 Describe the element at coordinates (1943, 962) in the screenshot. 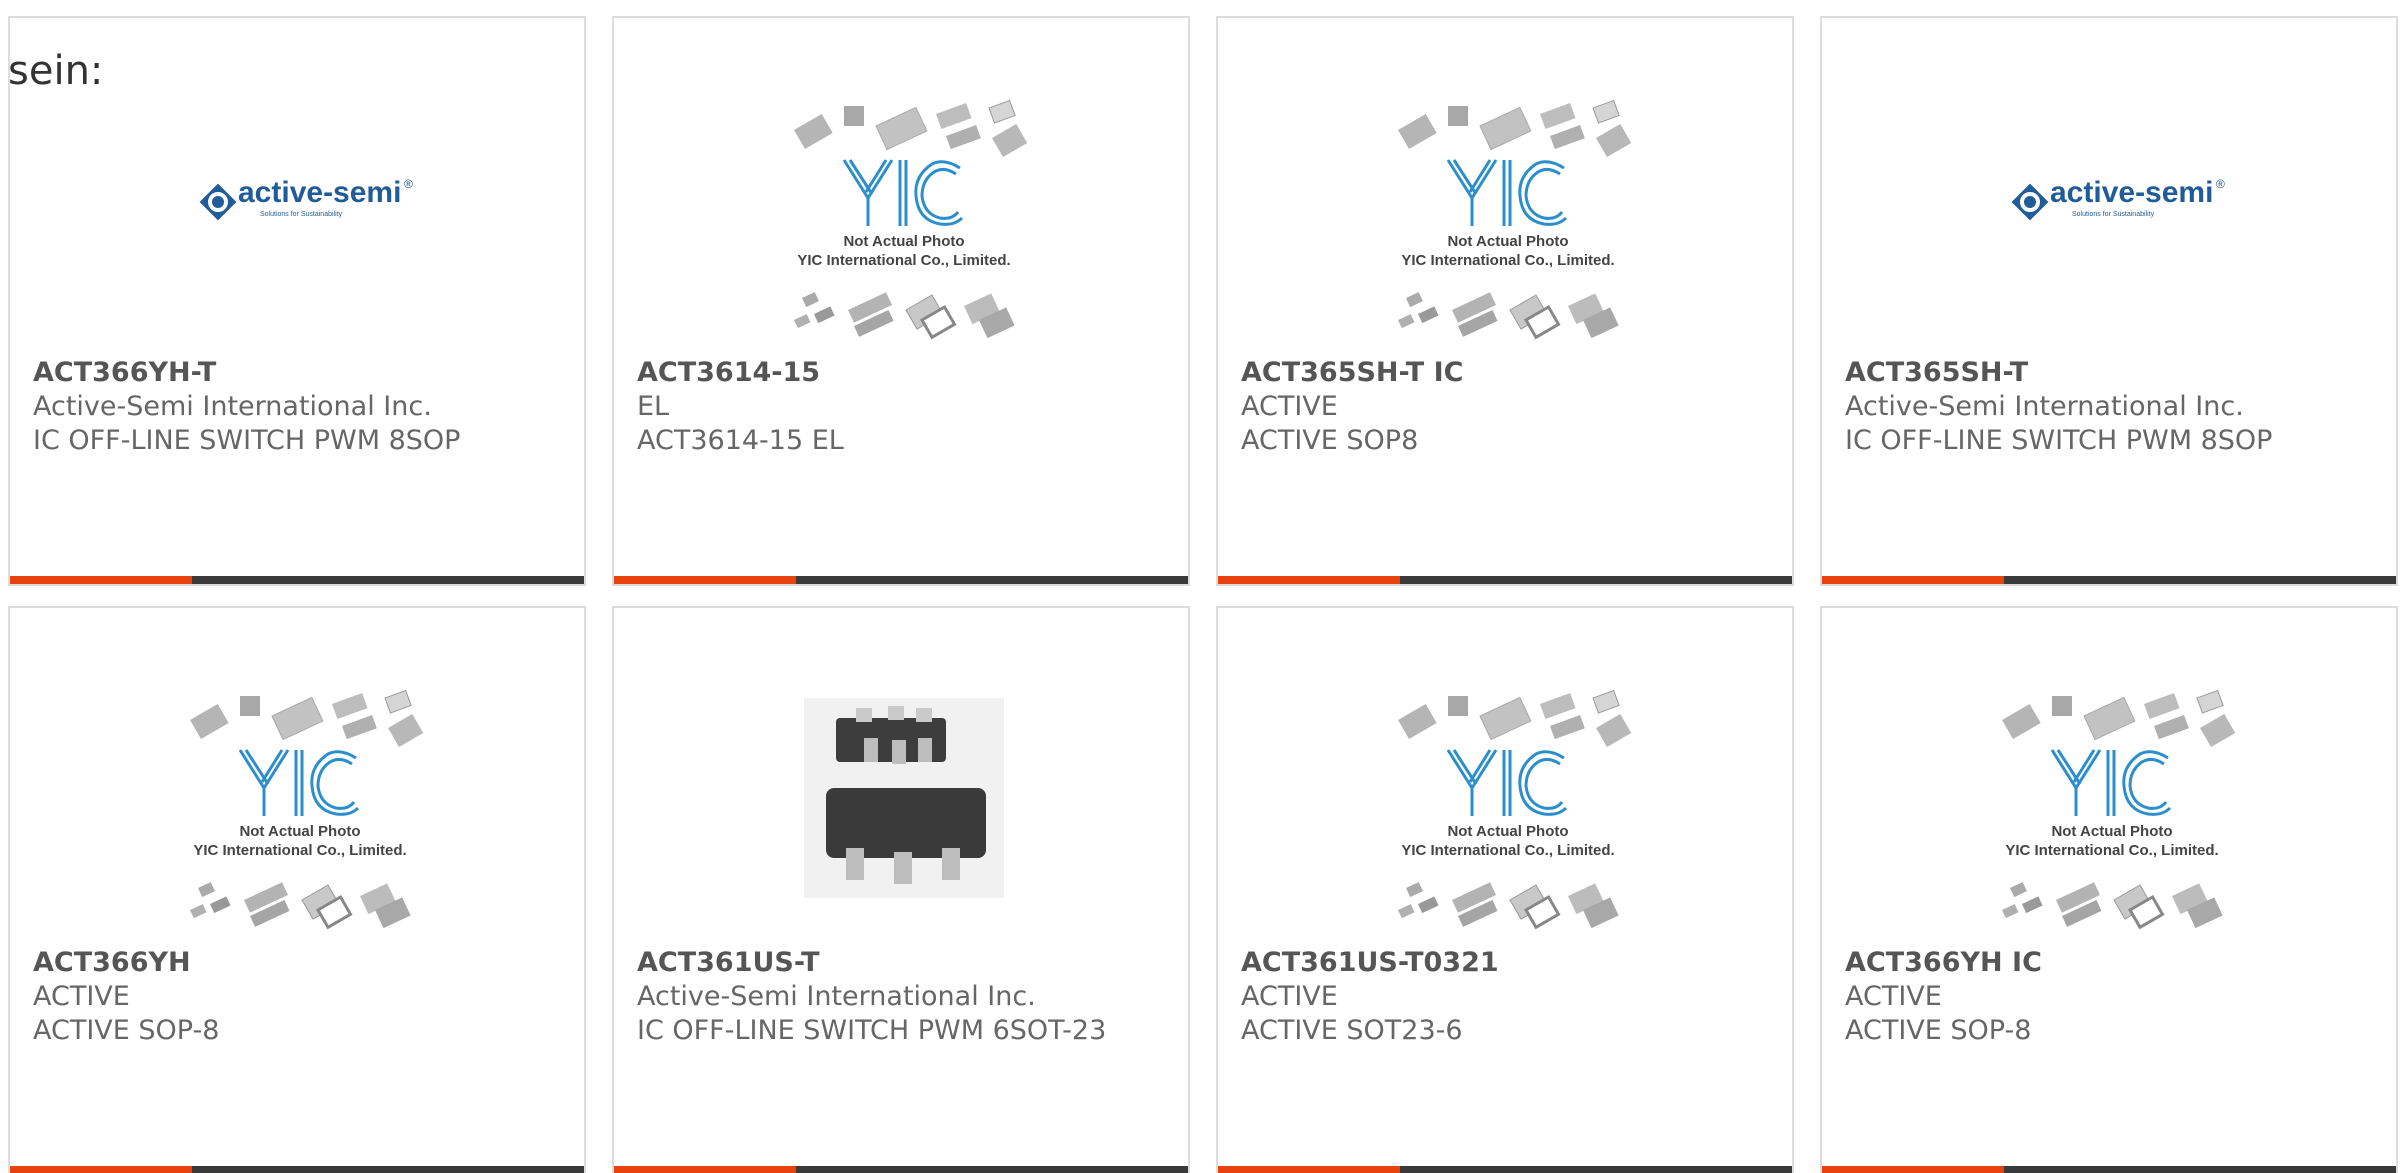

I see `part-number: ACT366YH IC` at that location.